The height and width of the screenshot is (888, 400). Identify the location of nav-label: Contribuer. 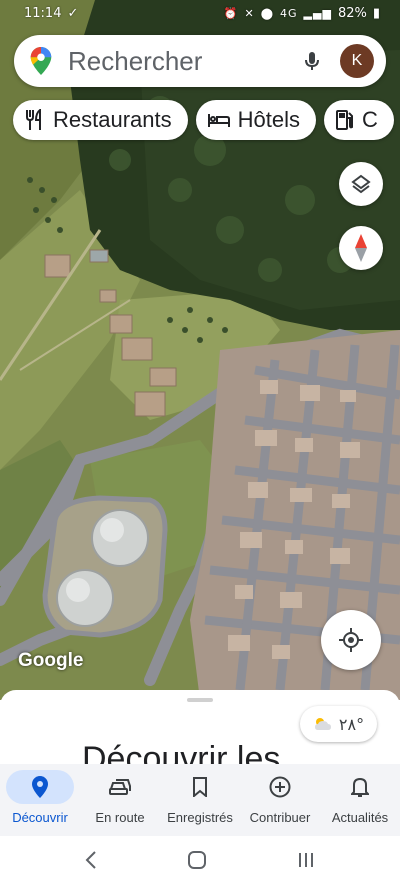
(280, 817).